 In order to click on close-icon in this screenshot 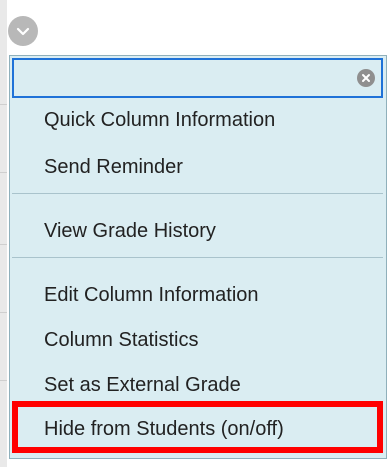, I will do `click(366, 78)`.